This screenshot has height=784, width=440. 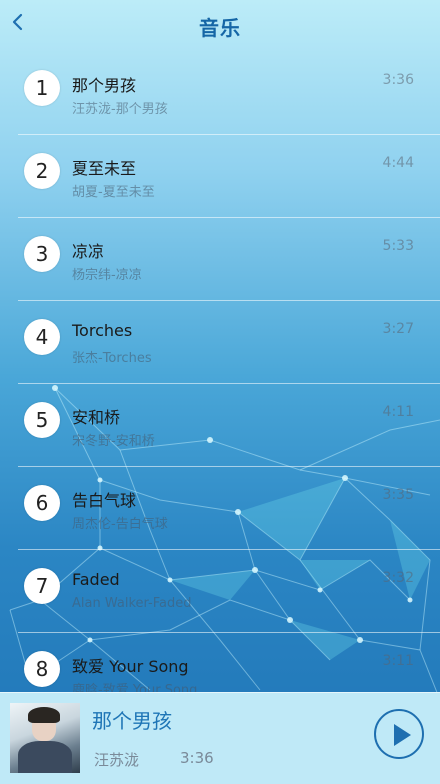 What do you see at coordinates (197, 758) in the screenshot?
I see `now-playing-time: 3:36` at bounding box center [197, 758].